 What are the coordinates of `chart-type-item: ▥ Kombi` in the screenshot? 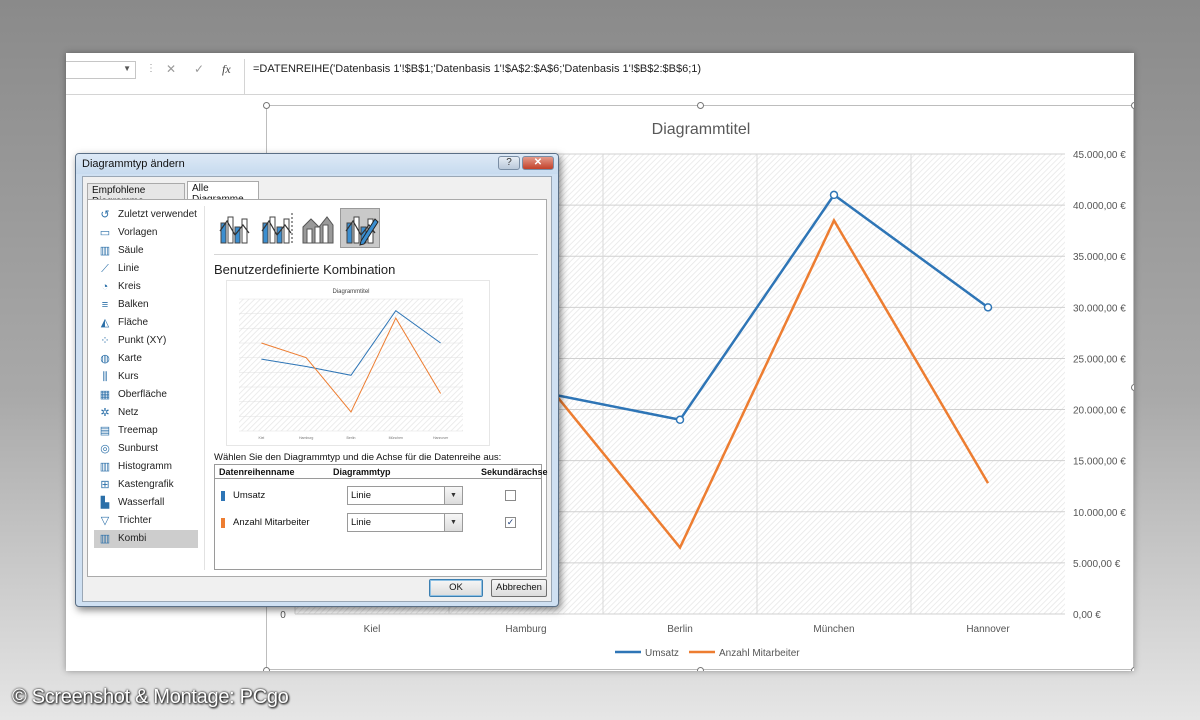 It's located at (146, 539).